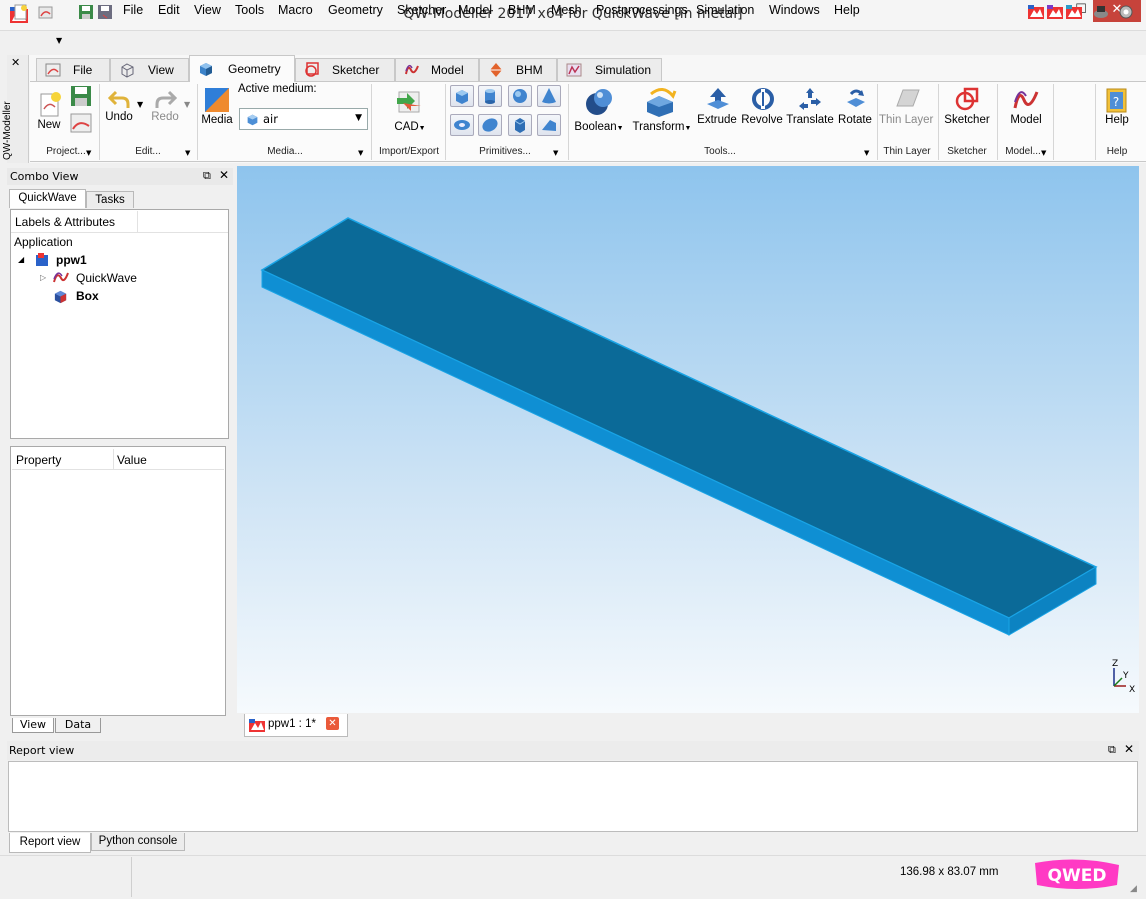  Describe the element at coordinates (609, 69) in the screenshot. I see `tab-simulation: Simulation` at that location.